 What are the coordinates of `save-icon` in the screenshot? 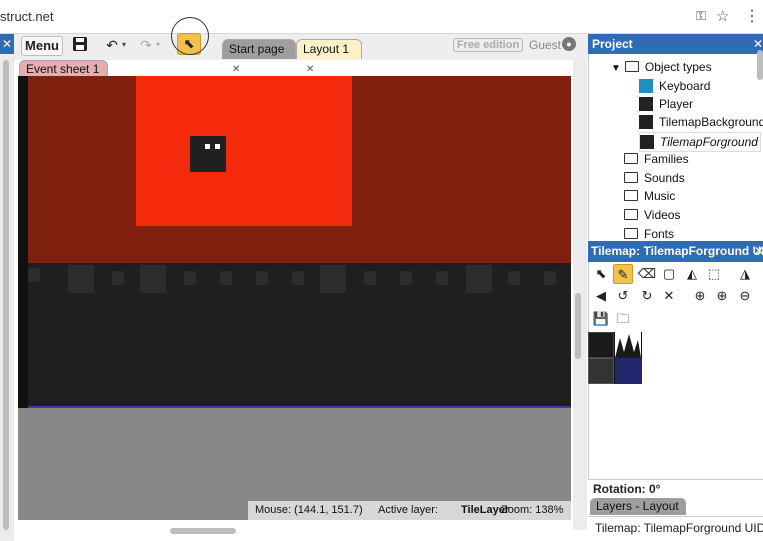 It's located at (80, 46).